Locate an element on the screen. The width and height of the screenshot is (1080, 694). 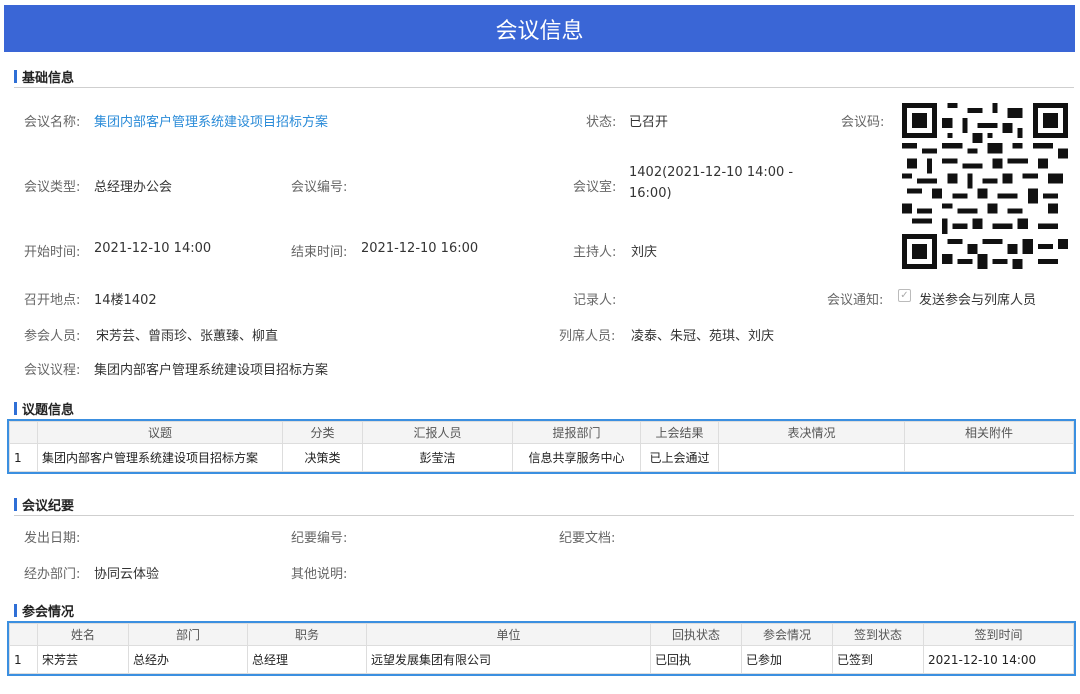
table-cell: 决策类 is located at coordinates (322, 457).